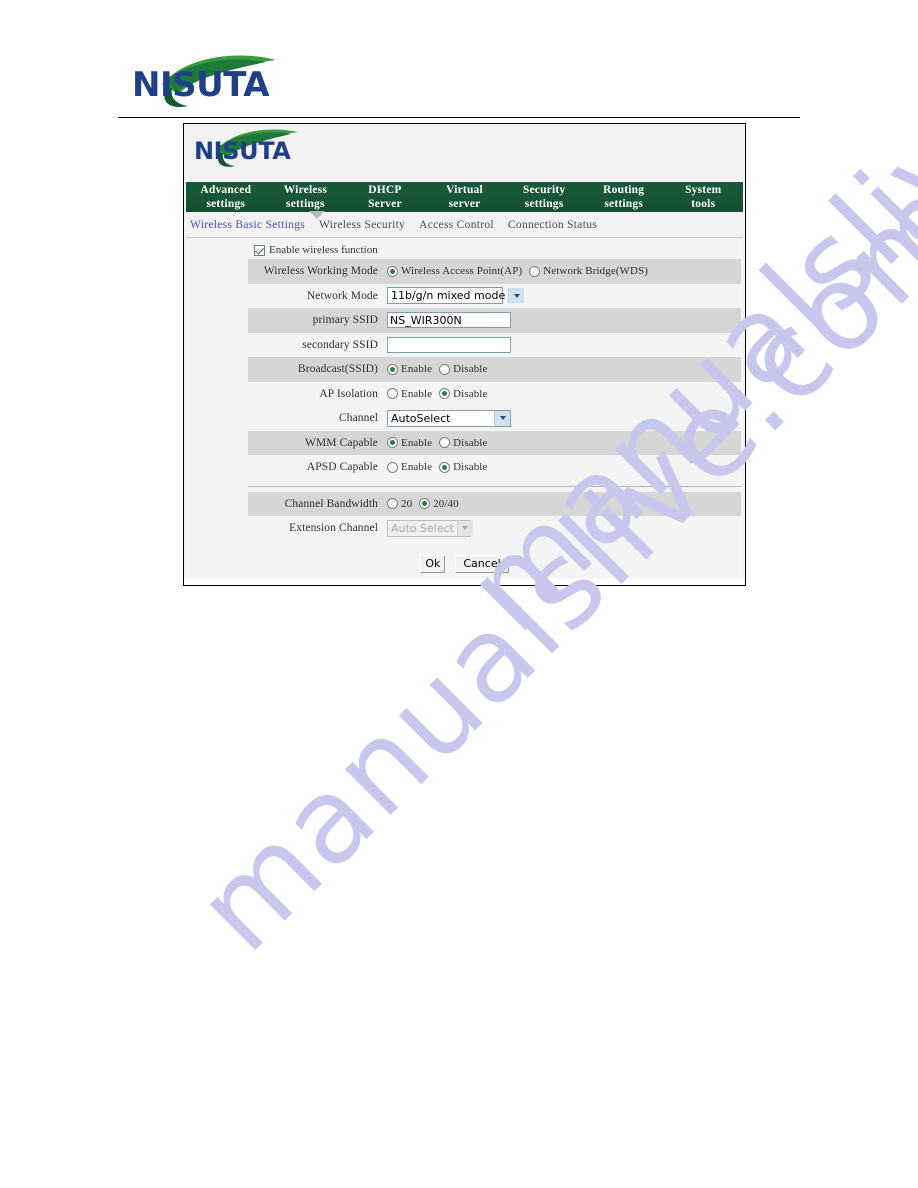 This screenshot has height=1188, width=918. I want to click on nav-item-dhcp-server: DHCP Server, so click(385, 197).